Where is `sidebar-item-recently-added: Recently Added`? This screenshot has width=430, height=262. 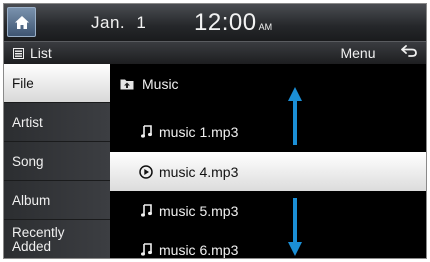 sidebar-item-recently-added: Recently Added is located at coordinates (57, 239).